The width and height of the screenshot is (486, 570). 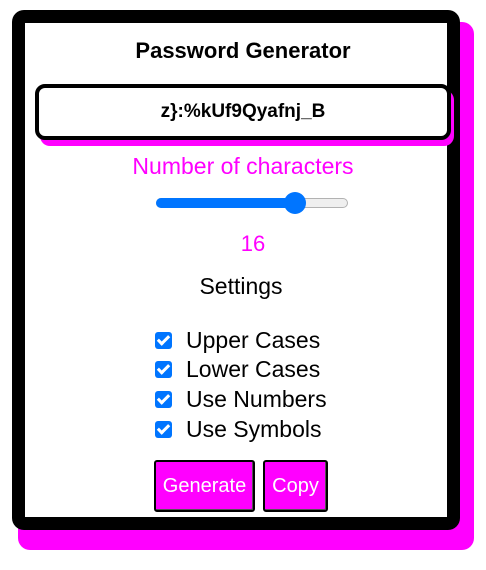 I want to click on option-lower-cases: Lower Cases, so click(x=237, y=369).